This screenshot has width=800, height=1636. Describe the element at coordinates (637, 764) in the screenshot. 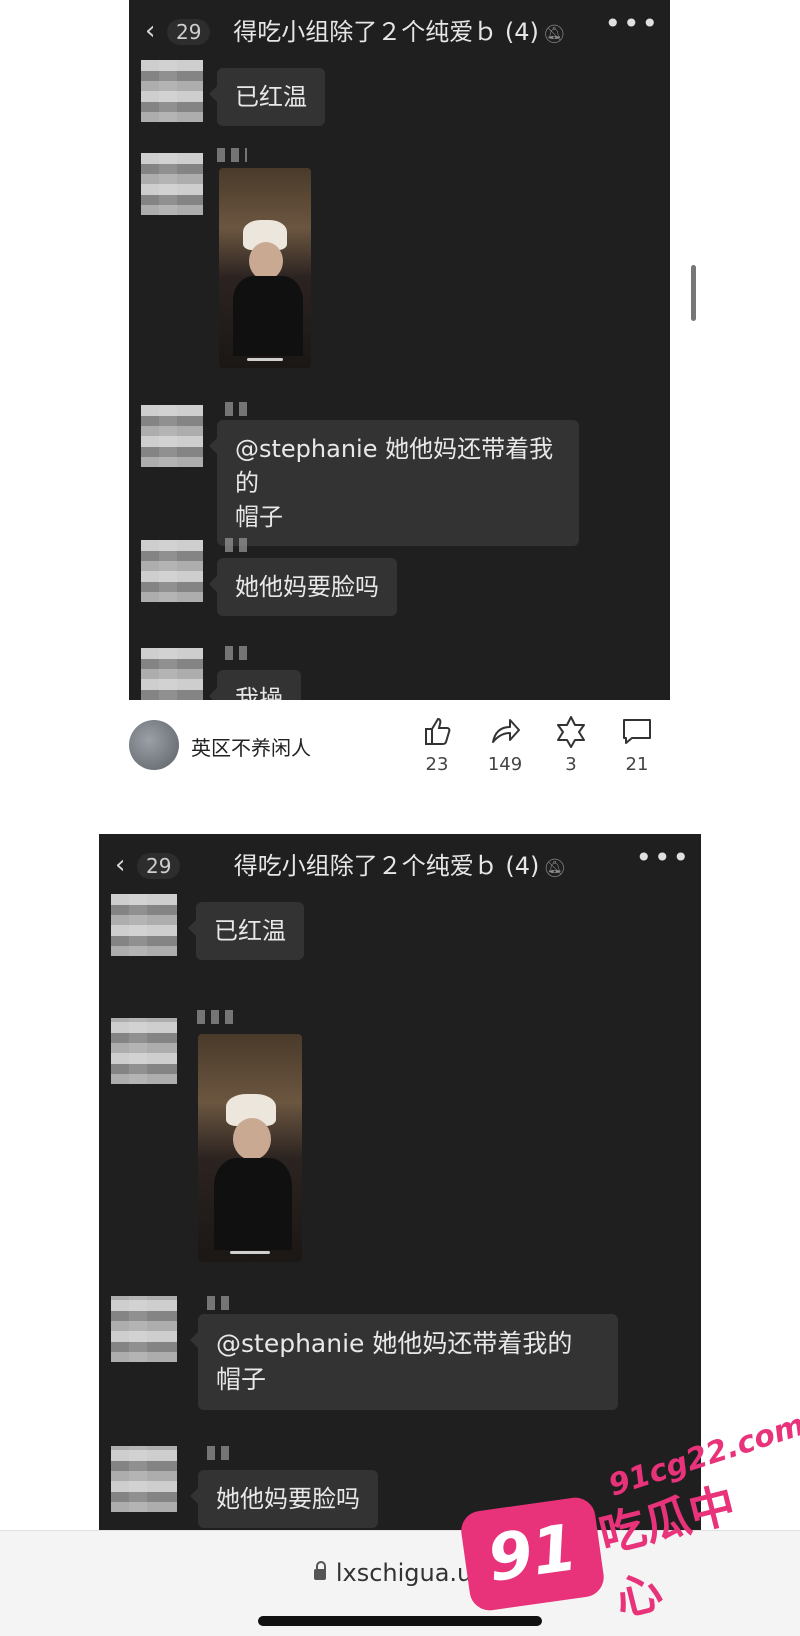

I see `comment-count: 21` at that location.